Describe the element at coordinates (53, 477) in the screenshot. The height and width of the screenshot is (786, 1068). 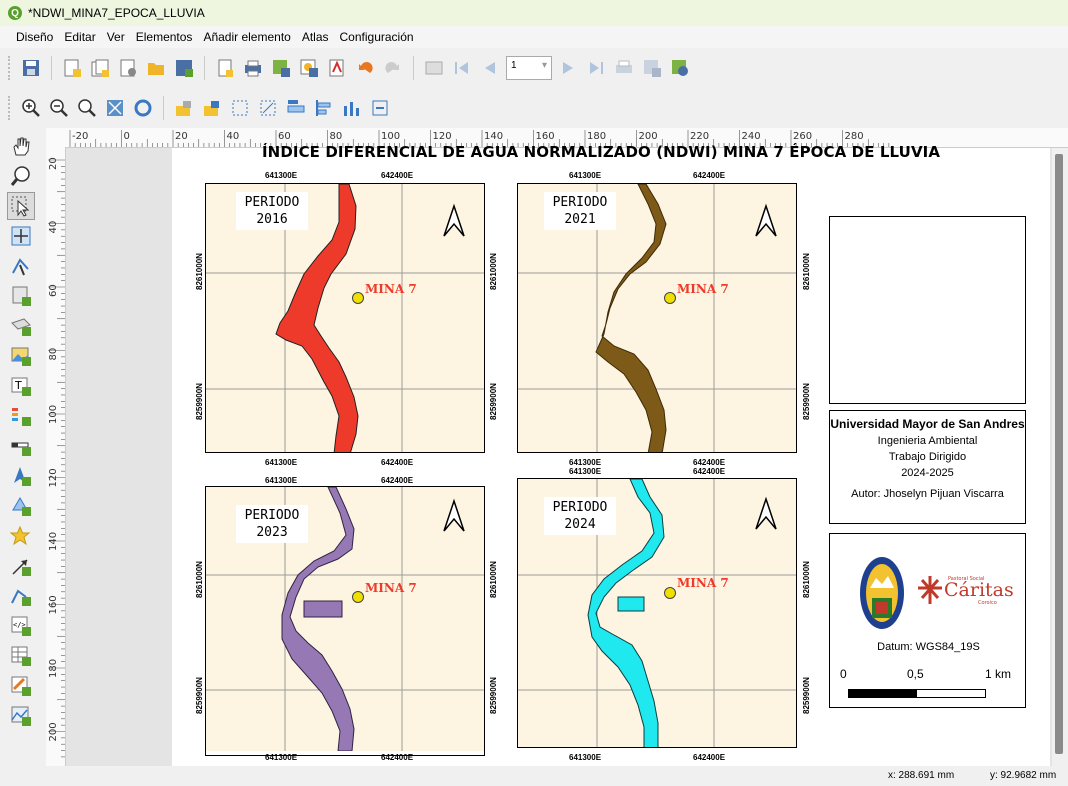
I see `ruler-v-label: 120` at that location.